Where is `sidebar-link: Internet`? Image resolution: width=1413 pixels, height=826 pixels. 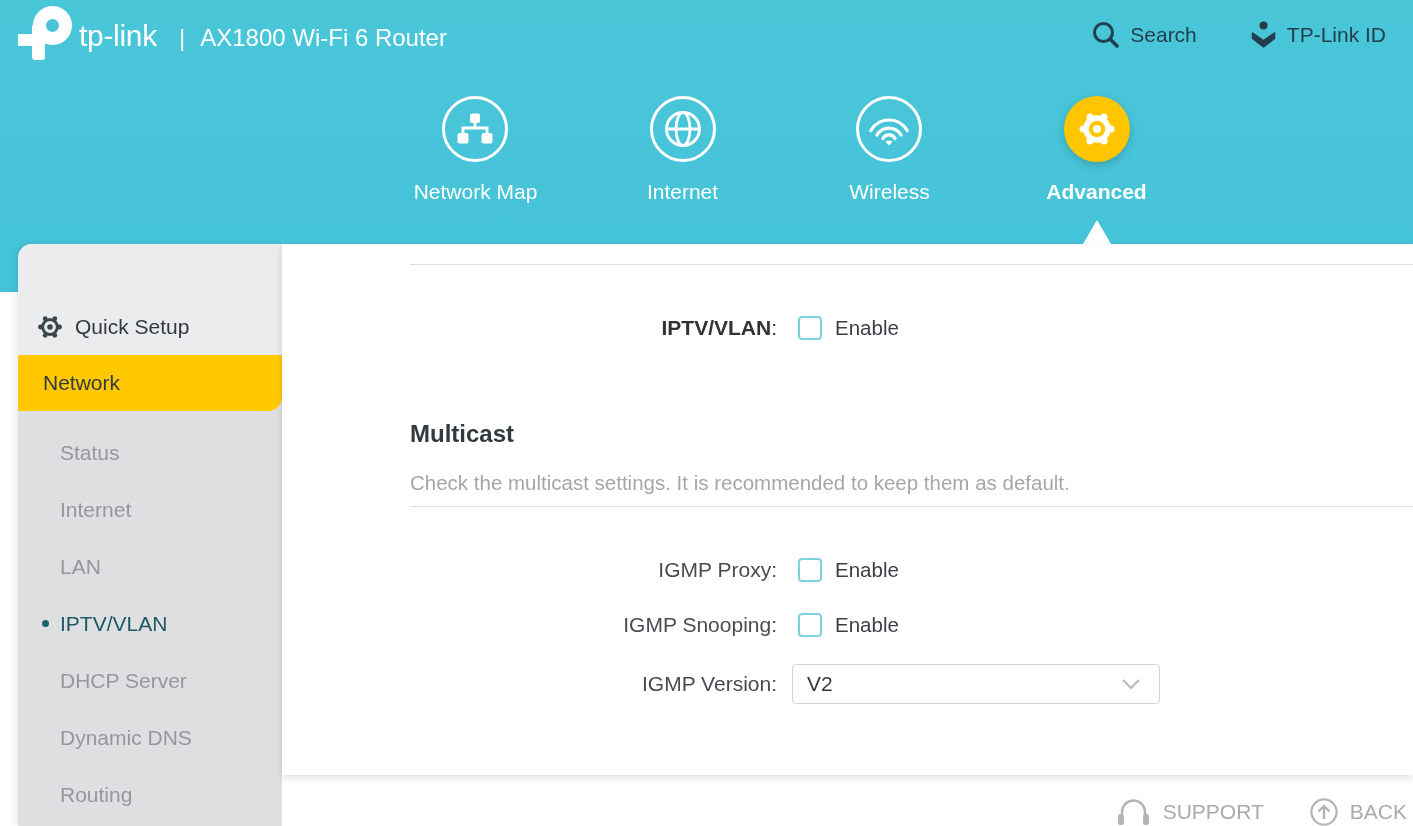 sidebar-link: Internet is located at coordinates (87, 509).